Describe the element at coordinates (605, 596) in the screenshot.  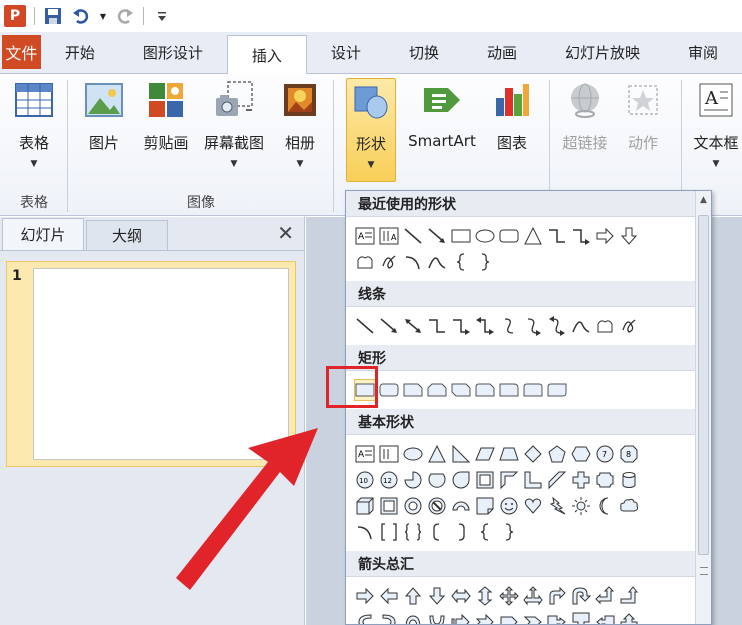
I see `left-up-arrow-shape-icon` at that location.